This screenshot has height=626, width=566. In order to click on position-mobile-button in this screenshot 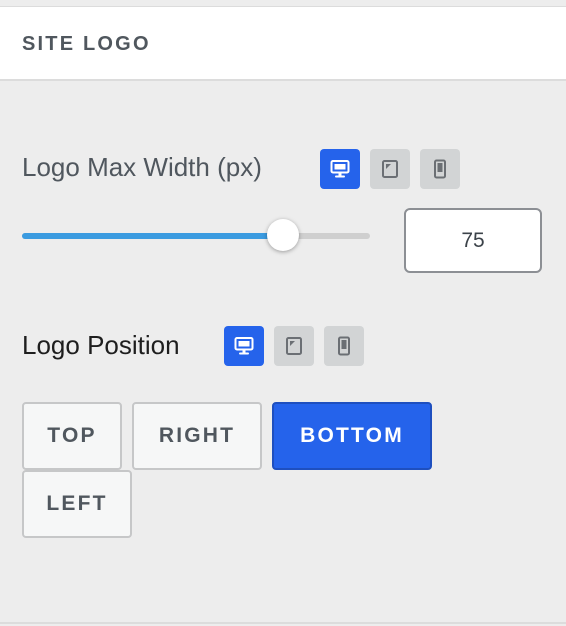, I will do `click(344, 346)`.